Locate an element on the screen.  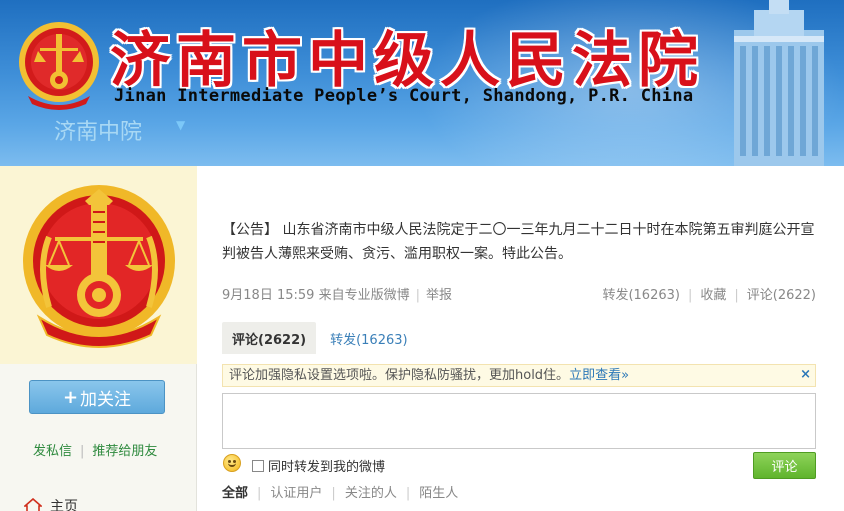
court-emblem-icon is located at coordinates (59, 66).